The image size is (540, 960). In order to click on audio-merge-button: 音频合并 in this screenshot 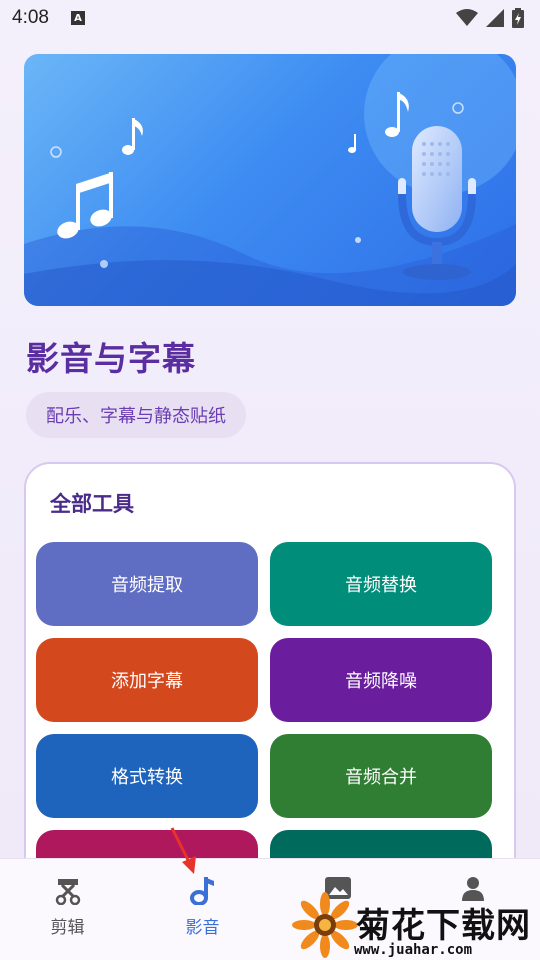, I will do `click(381, 776)`.